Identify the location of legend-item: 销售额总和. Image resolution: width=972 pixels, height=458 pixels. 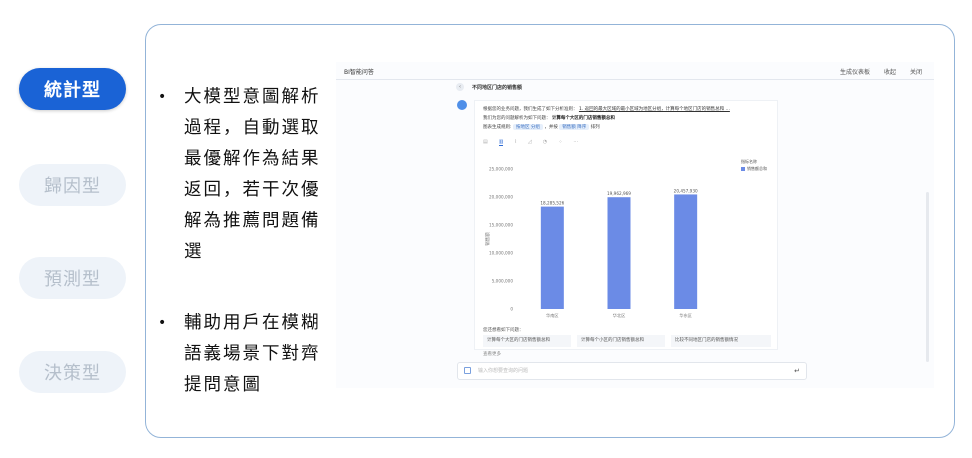
(754, 169).